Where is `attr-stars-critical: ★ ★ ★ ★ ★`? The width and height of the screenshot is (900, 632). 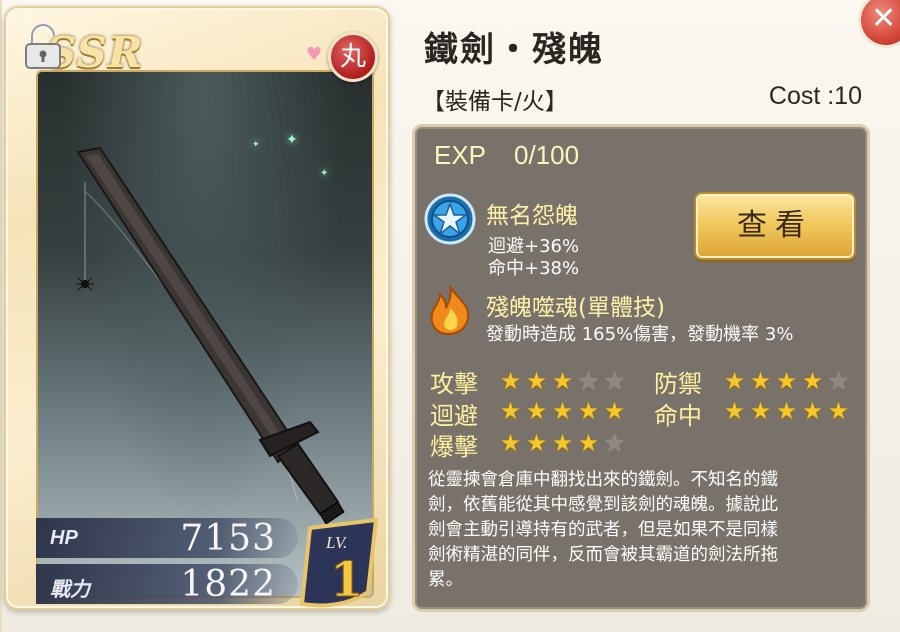 attr-stars-critical: ★ ★ ★ ★ ★ is located at coordinates (562, 443).